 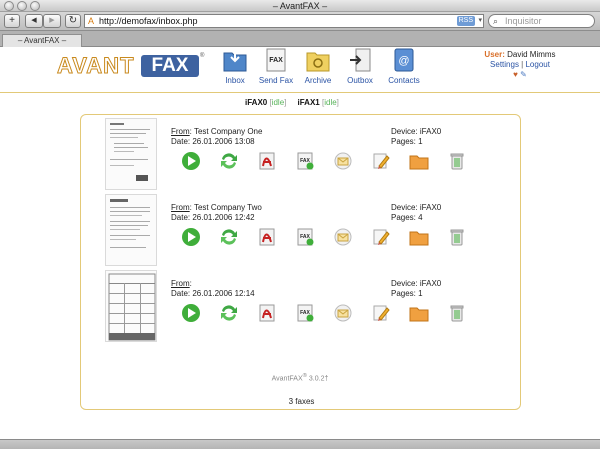 I want to click on nav-archive: Archive, so click(x=318, y=67).